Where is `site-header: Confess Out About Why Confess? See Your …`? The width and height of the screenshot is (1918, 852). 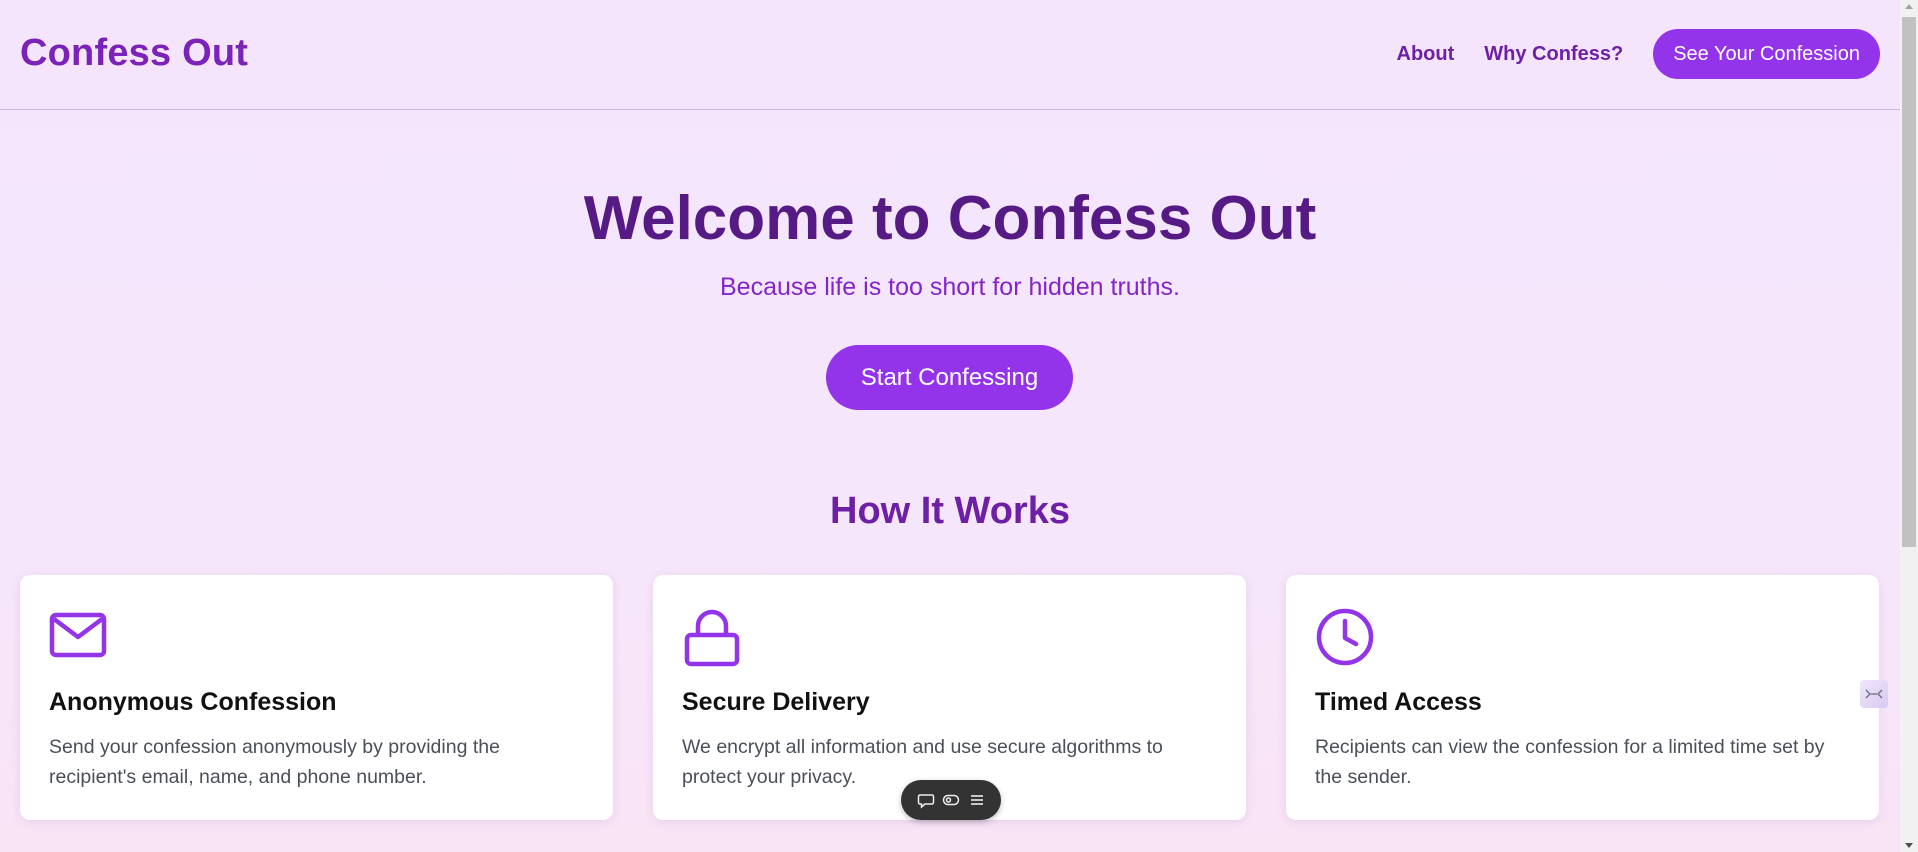
site-header: Confess Out About Why Confess? See Your … is located at coordinates (950, 55).